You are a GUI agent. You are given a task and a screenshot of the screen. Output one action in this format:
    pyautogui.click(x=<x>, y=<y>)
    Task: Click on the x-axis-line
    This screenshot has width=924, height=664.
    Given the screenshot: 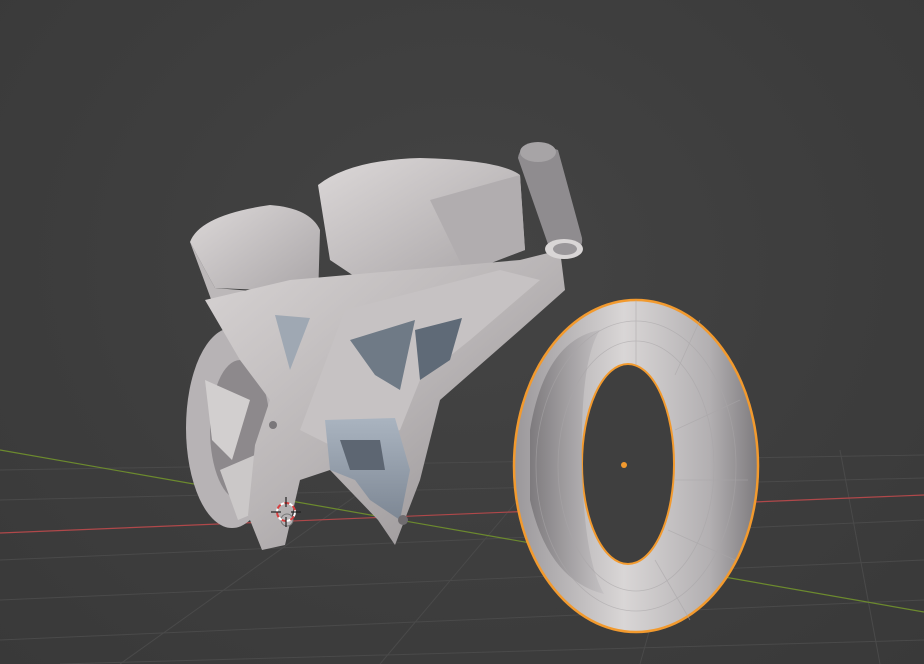 What is the action you would take?
    pyautogui.click(x=462, y=514)
    